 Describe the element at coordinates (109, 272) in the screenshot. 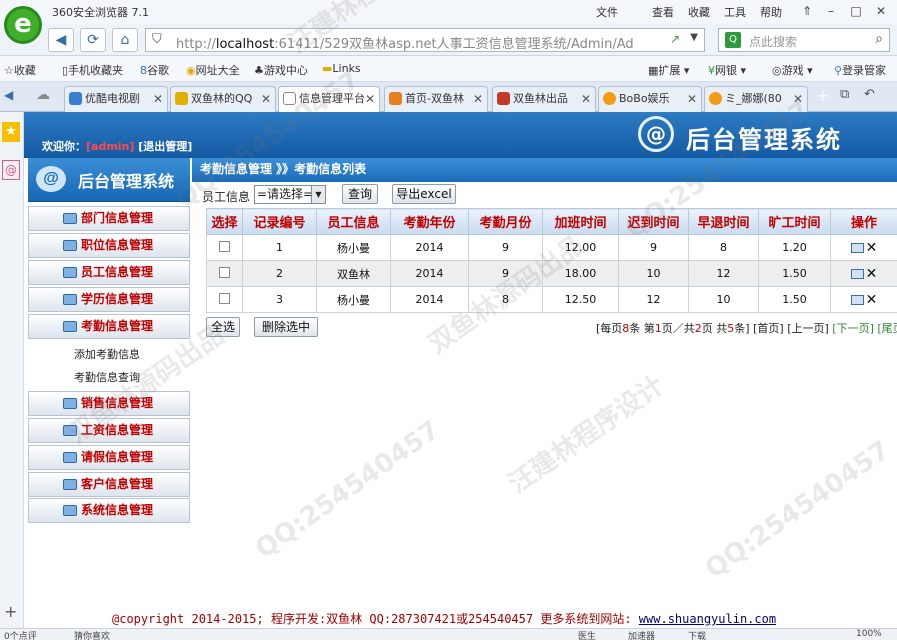

I see `sidebar-item-employee: 员工信息管理` at that location.